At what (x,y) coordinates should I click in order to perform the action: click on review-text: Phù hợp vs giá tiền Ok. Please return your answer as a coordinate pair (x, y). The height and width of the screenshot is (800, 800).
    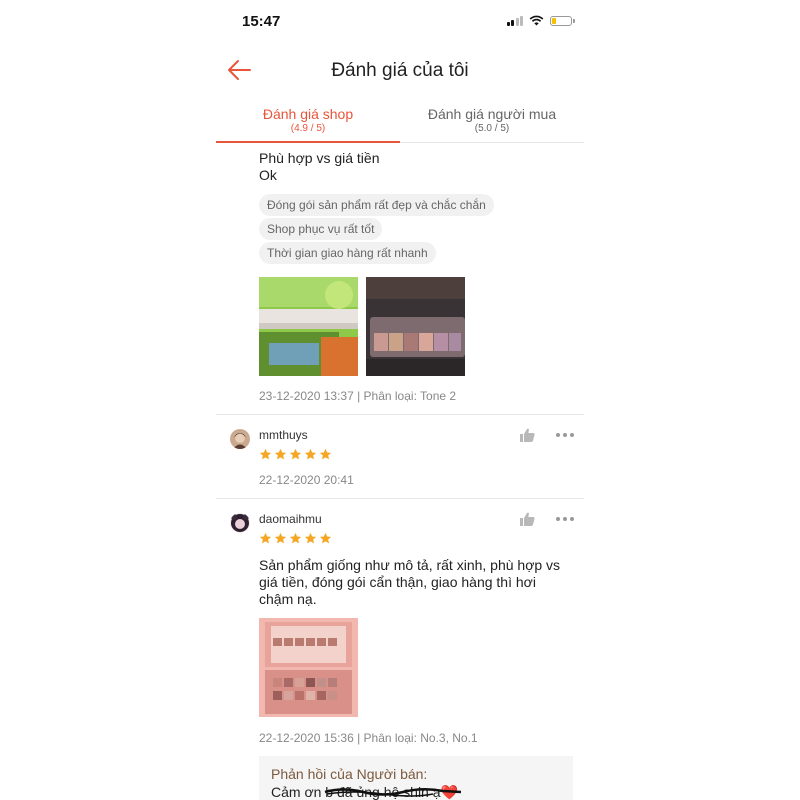
    Looking at the image, I should click on (319, 167).